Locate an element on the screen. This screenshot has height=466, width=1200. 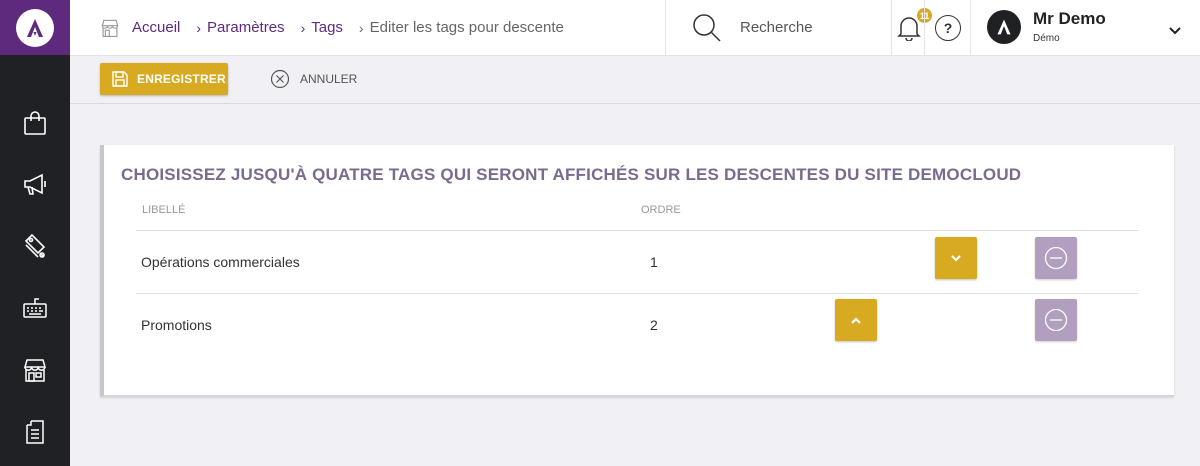
row-label: Opérations commerciales is located at coordinates (220, 262).